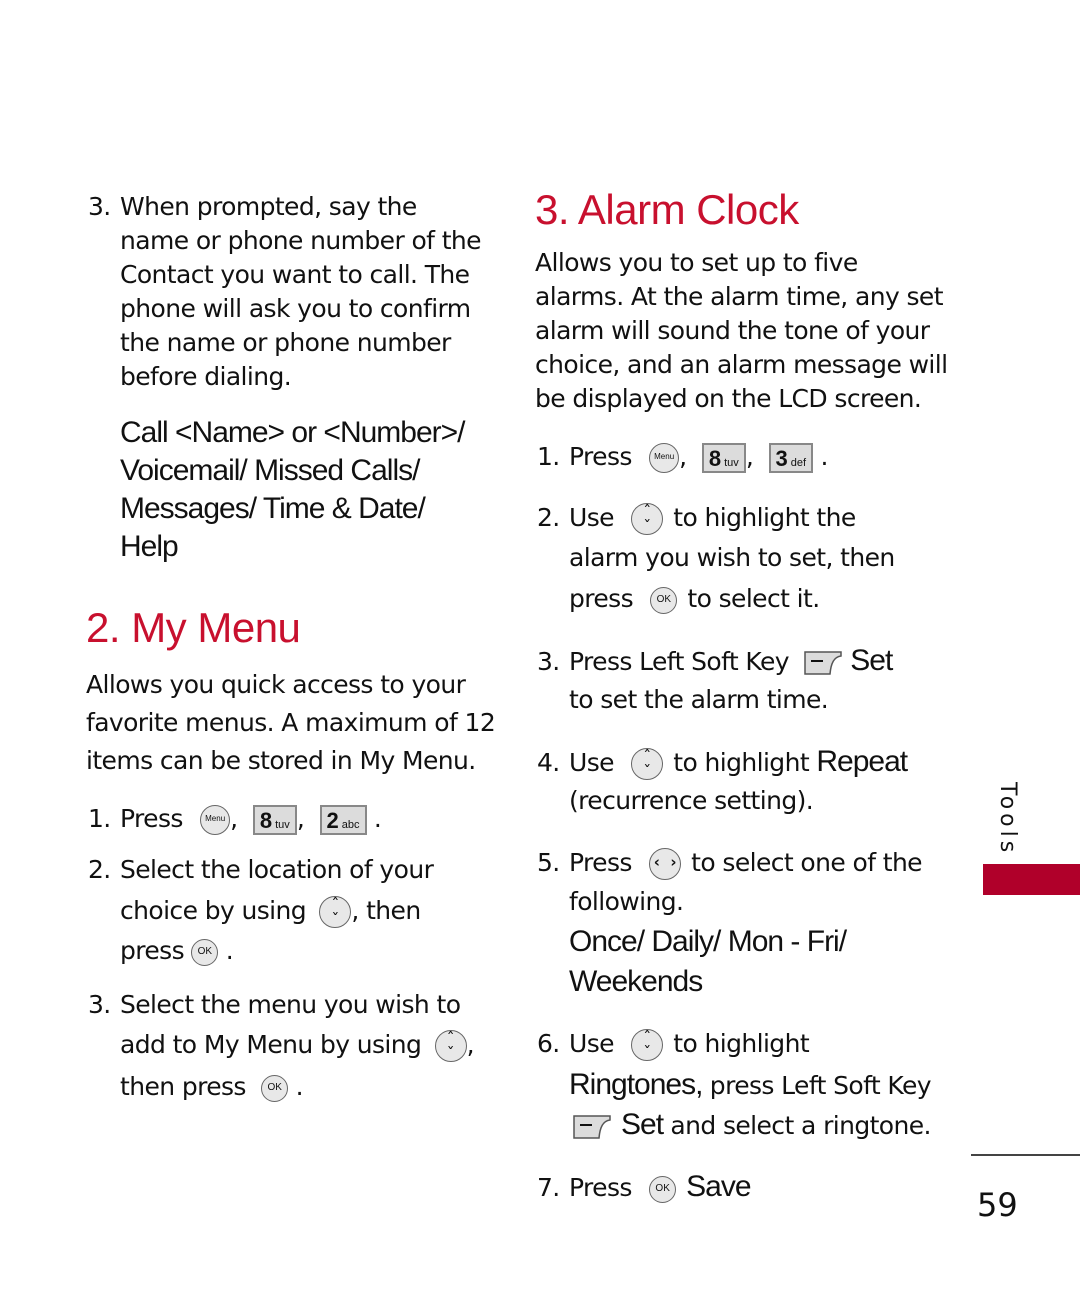  What do you see at coordinates (626, 901) in the screenshot?
I see `step-text-line: following.` at bounding box center [626, 901].